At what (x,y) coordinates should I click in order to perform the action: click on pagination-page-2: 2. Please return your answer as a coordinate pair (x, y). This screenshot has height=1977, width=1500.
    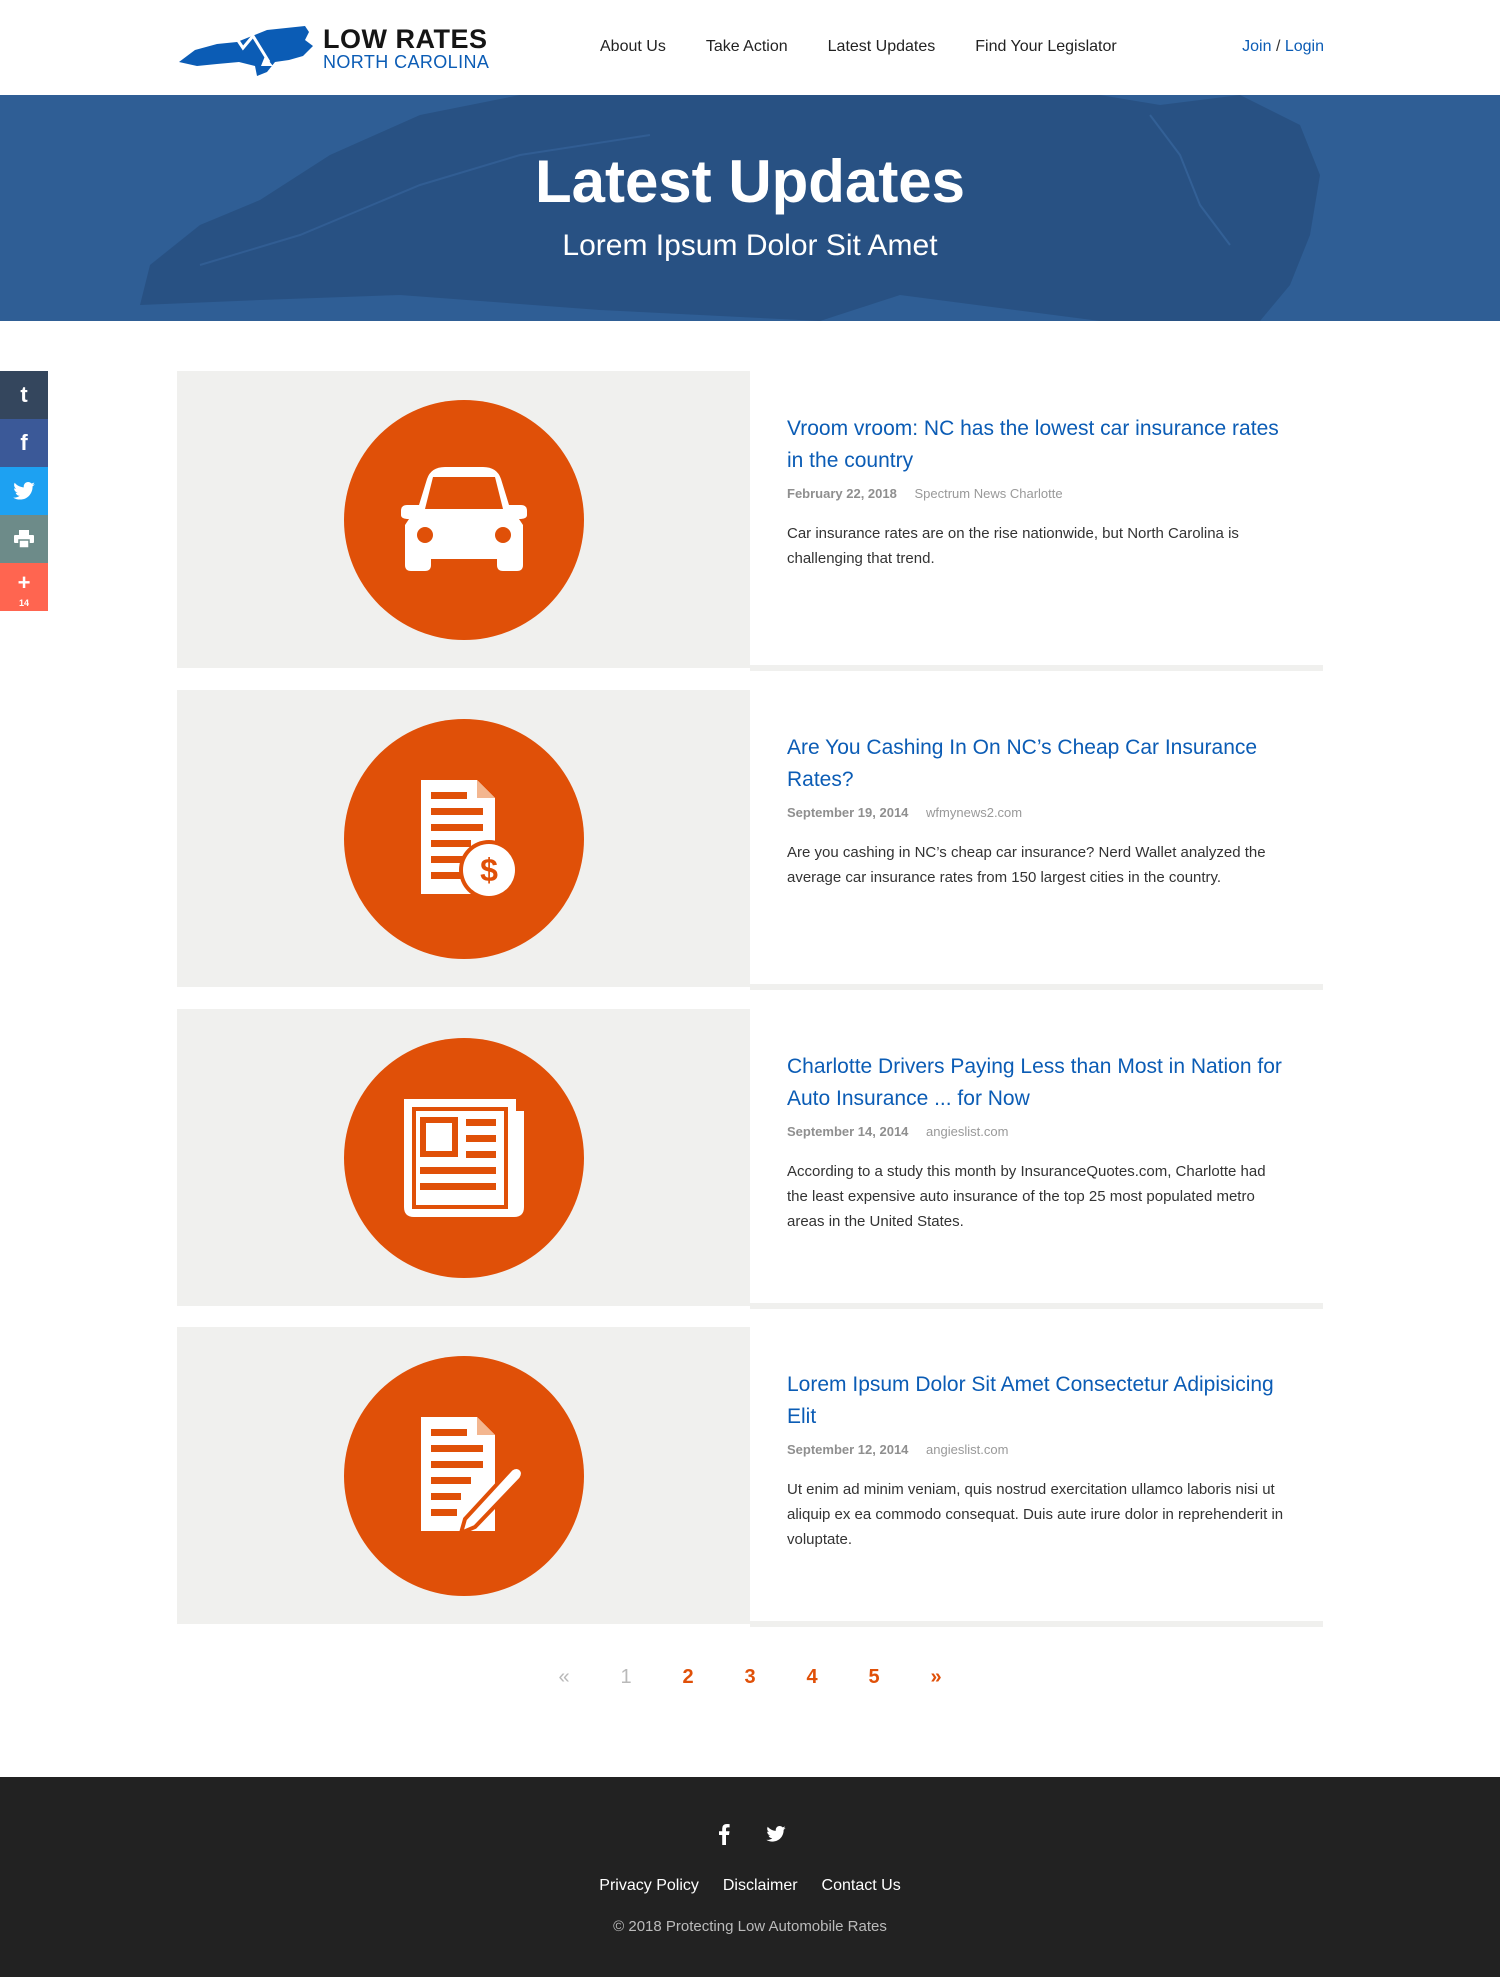
    Looking at the image, I should click on (688, 1677).